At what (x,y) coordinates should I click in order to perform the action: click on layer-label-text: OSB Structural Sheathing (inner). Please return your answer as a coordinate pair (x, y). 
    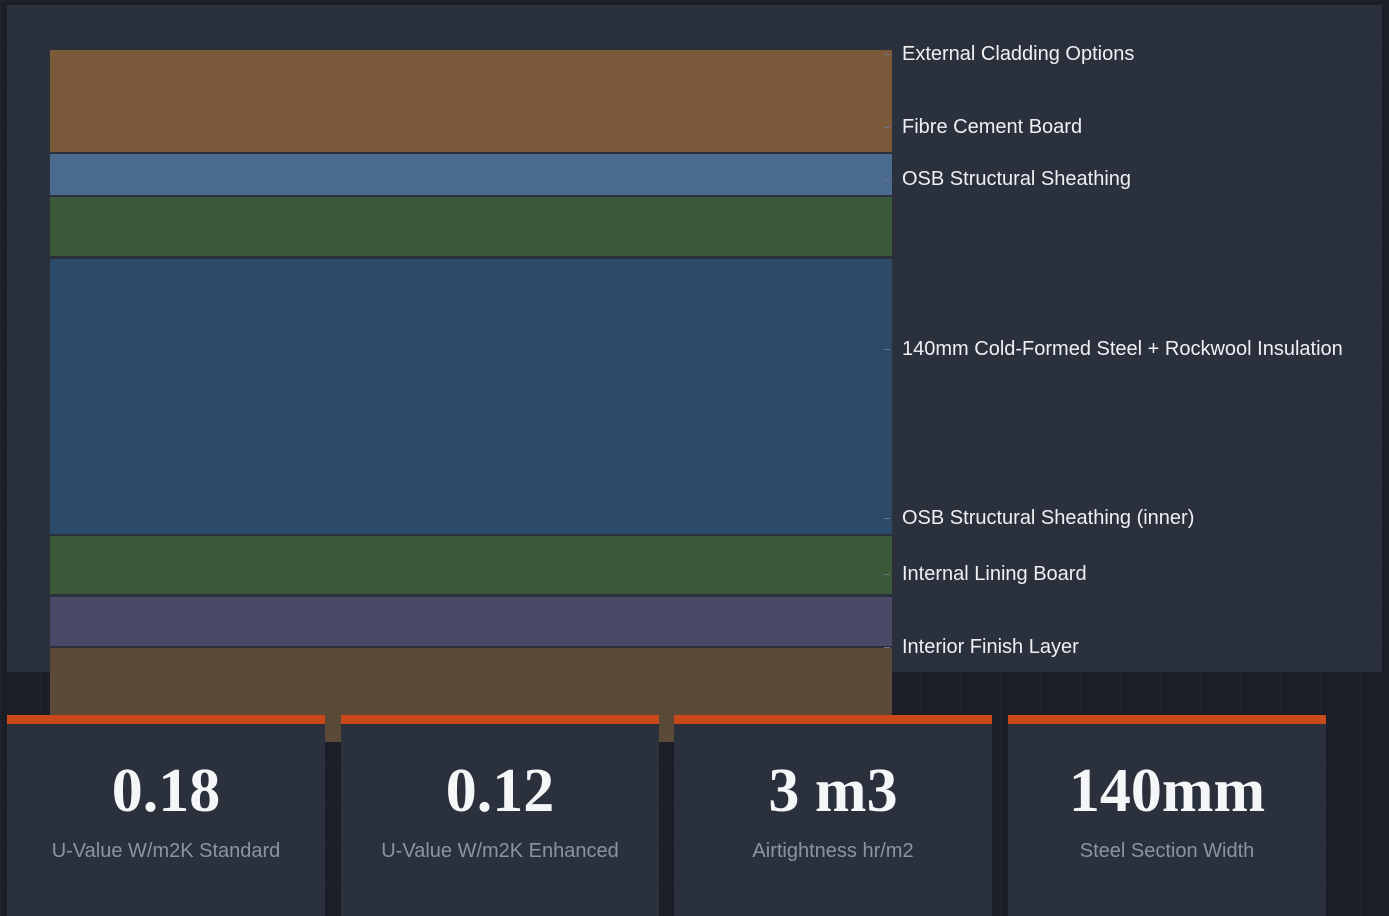
    Looking at the image, I should click on (1048, 517).